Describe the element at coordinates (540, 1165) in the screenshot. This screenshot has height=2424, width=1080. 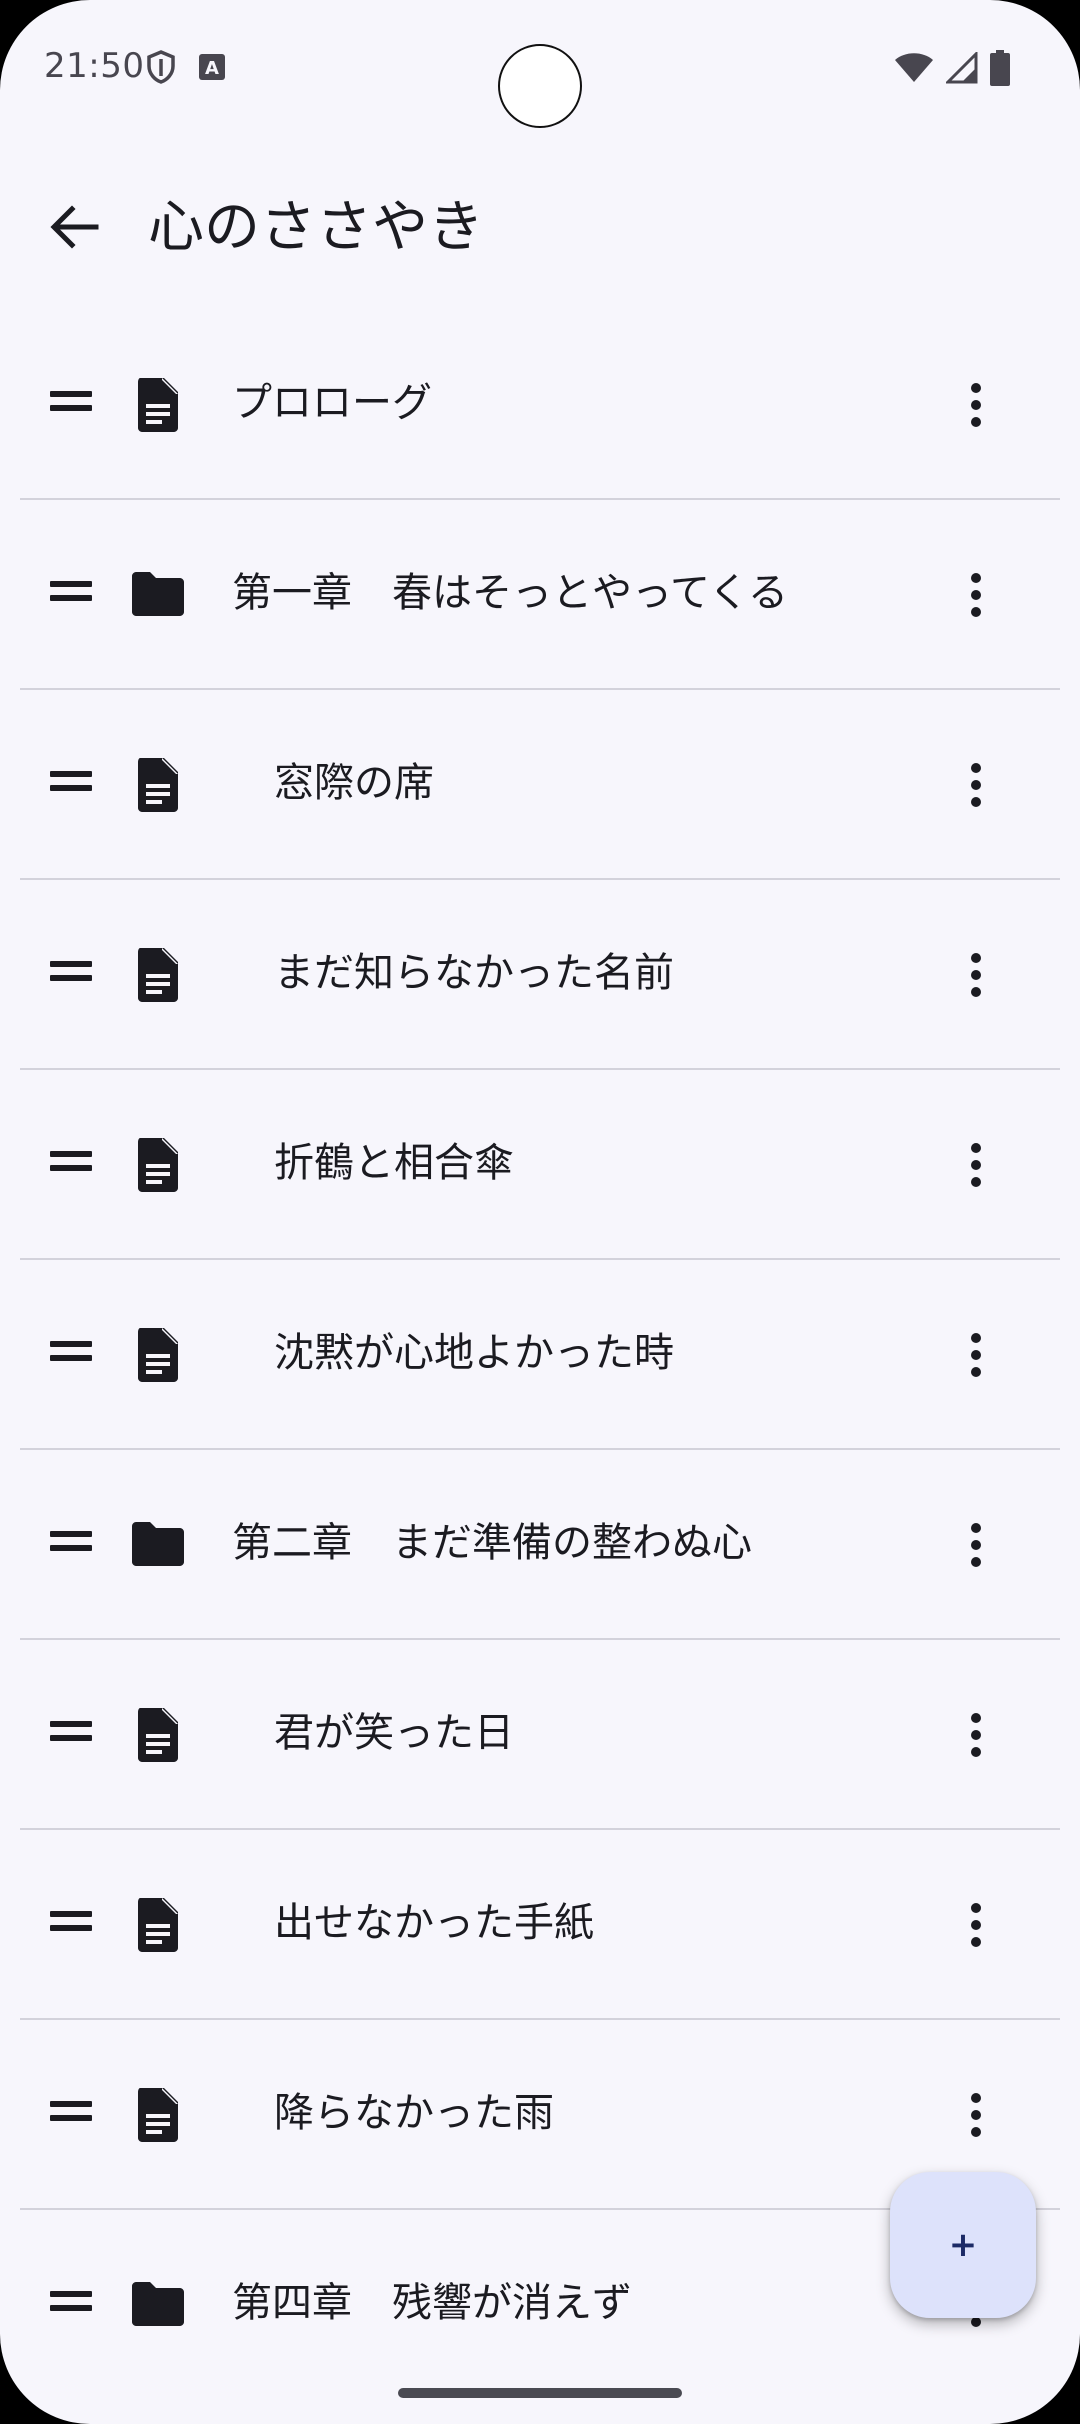
I see `list-item: 折鶴と相合傘` at that location.